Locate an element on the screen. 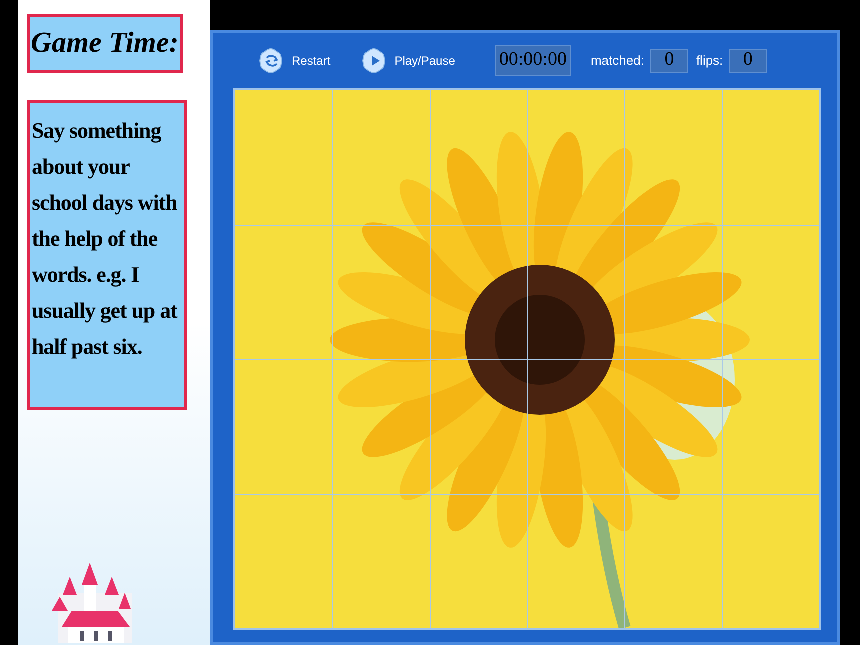  refresh-icon is located at coordinates (271, 61).